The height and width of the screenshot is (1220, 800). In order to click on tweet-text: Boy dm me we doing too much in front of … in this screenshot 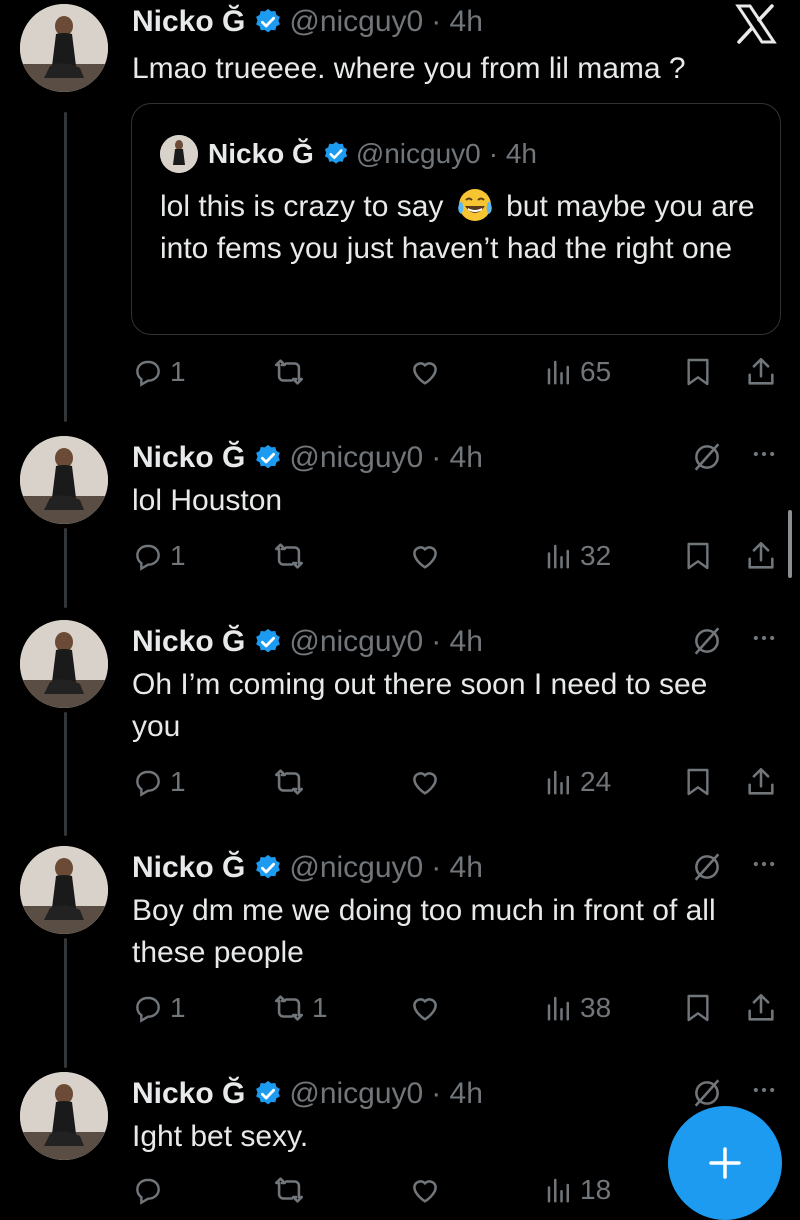, I will do `click(424, 931)`.